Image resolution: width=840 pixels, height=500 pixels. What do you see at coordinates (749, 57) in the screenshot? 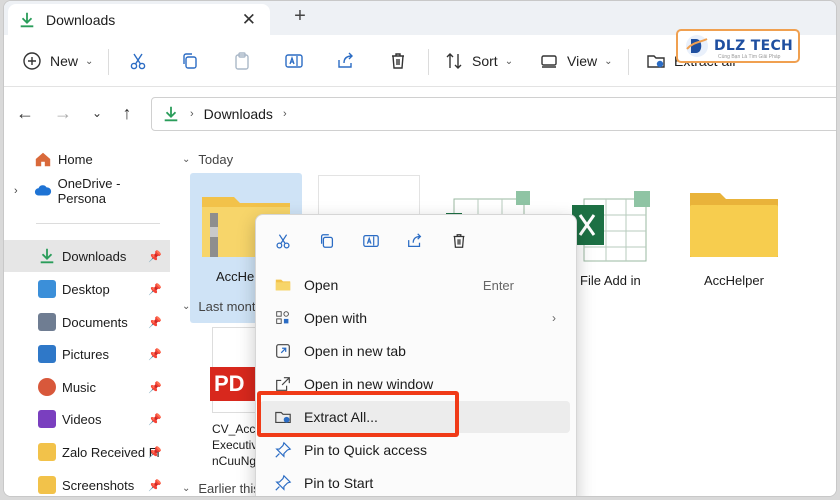
I see `logo-tagline: Cùng Bạn Là Tìm Giải Pháp` at bounding box center [749, 57].